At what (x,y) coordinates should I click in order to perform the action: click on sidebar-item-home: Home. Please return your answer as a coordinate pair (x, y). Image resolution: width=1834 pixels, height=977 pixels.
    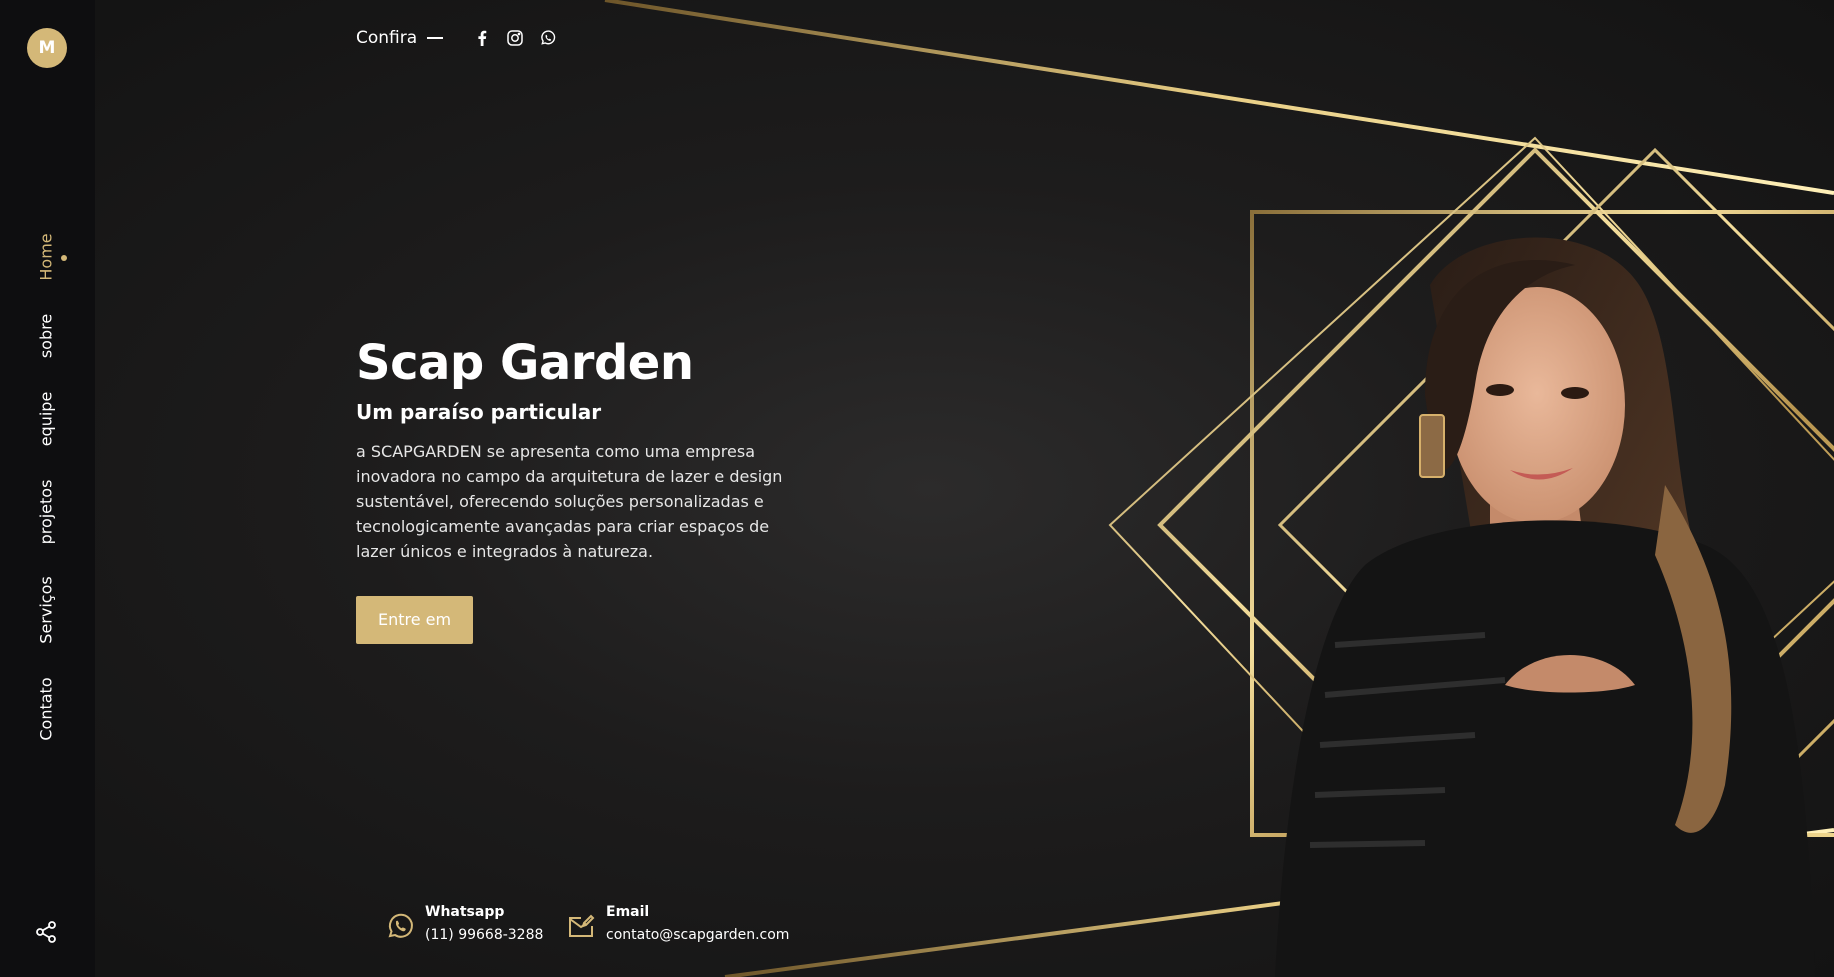
    Looking at the image, I should click on (46, 256).